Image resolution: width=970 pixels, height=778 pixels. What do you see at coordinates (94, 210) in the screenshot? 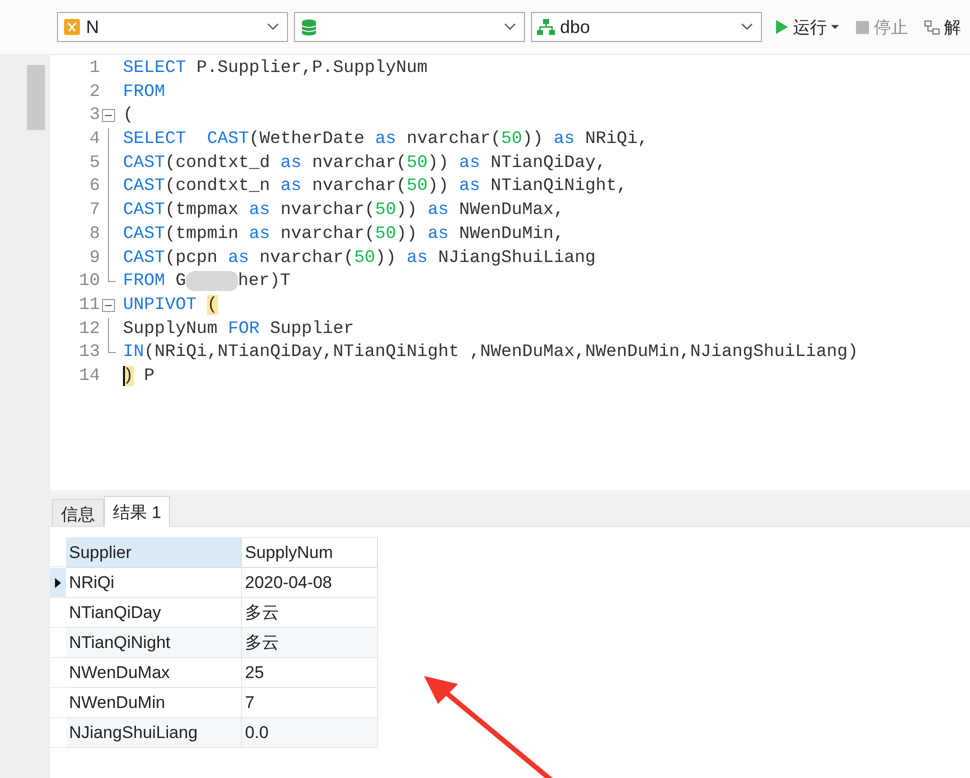
I see `line-number: 7` at bounding box center [94, 210].